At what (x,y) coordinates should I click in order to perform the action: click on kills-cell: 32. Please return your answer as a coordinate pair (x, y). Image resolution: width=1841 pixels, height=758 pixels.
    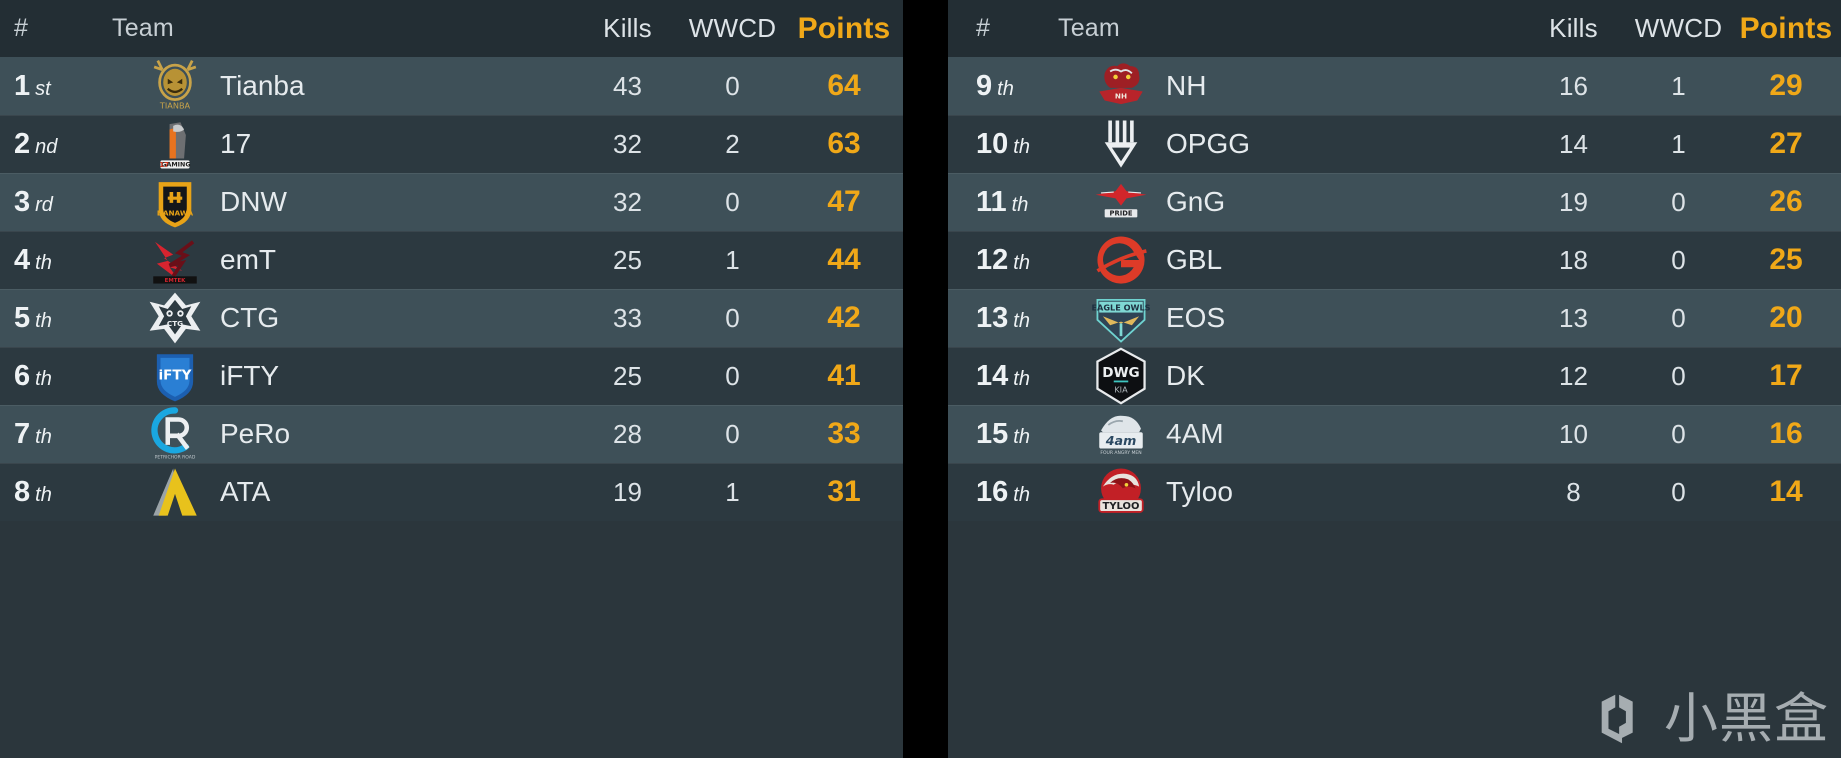
    Looking at the image, I should click on (627, 201).